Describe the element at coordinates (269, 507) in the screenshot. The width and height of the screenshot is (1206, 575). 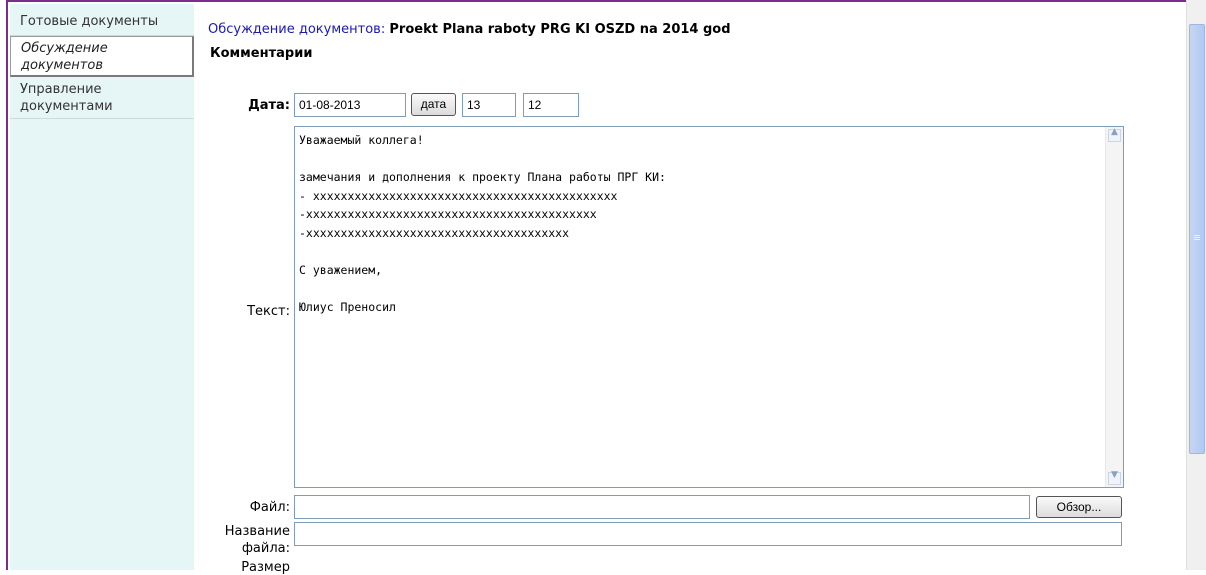
I see `file-label: Файл:` at that location.